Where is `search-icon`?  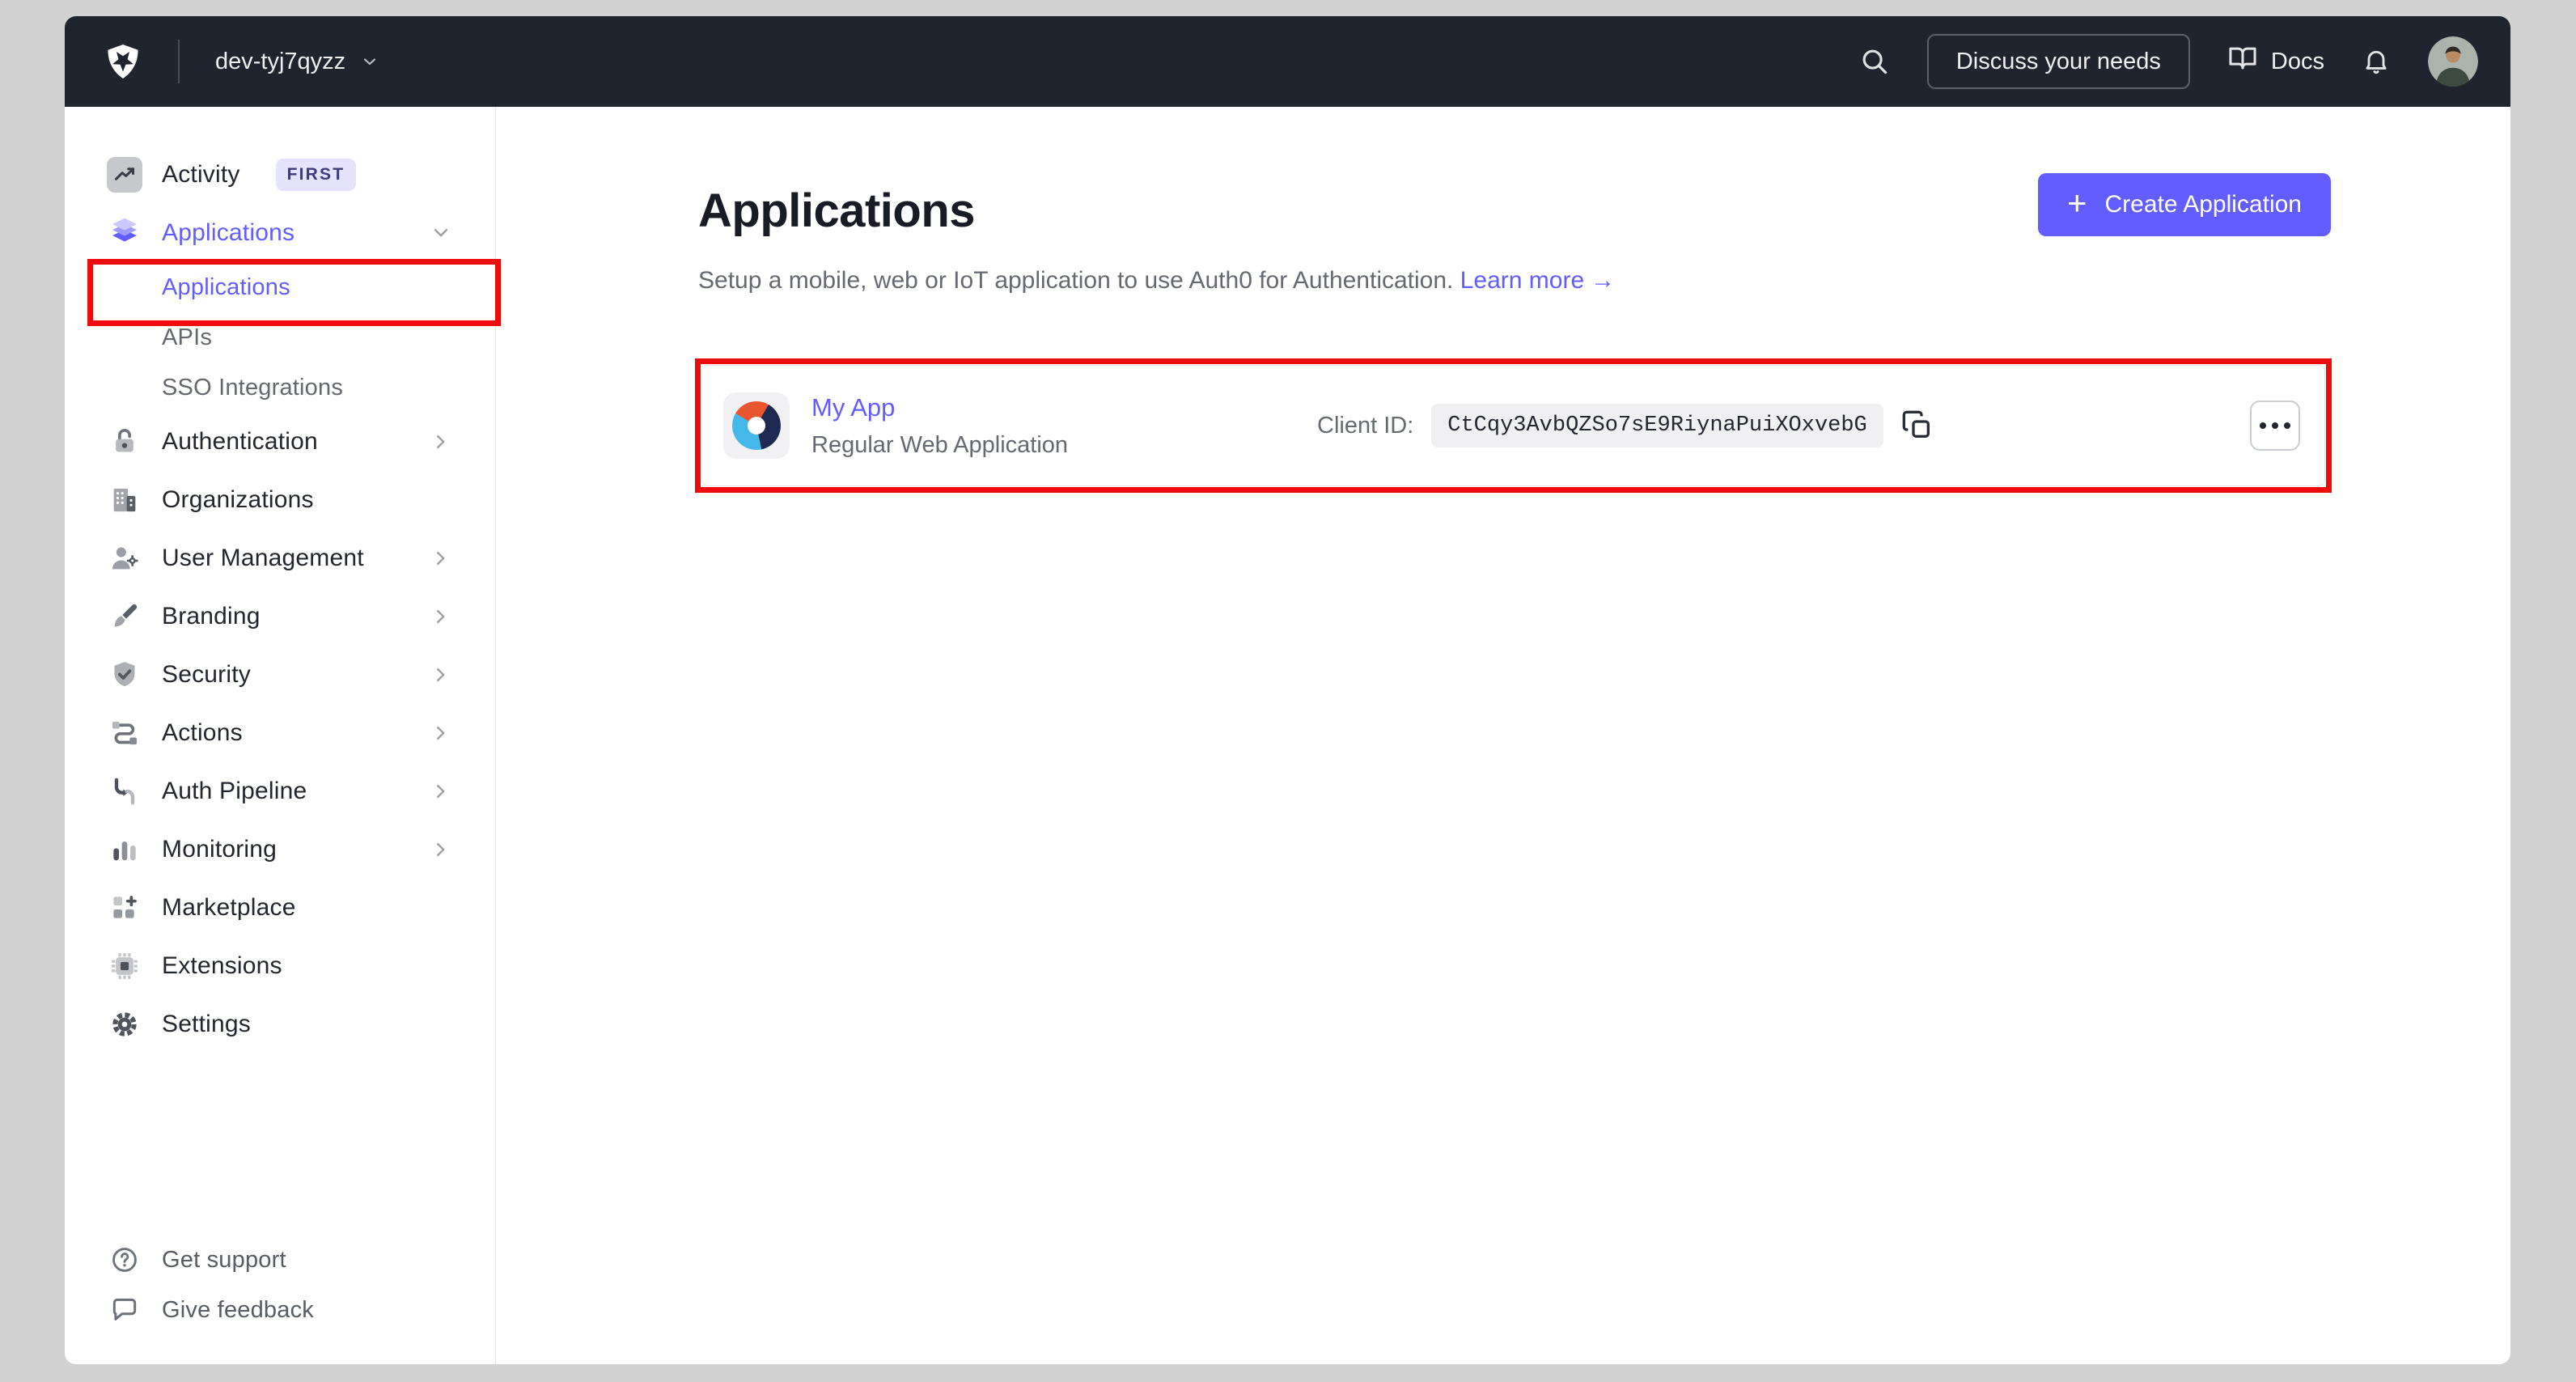
search-icon is located at coordinates (1874, 61).